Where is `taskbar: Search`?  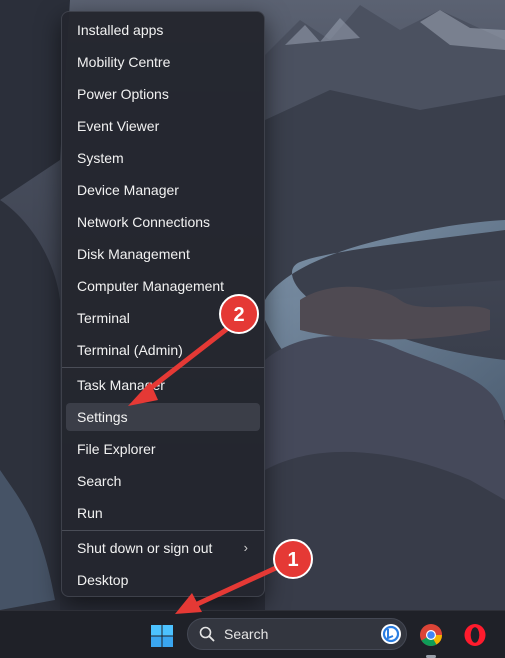
taskbar: Search is located at coordinates (252, 634).